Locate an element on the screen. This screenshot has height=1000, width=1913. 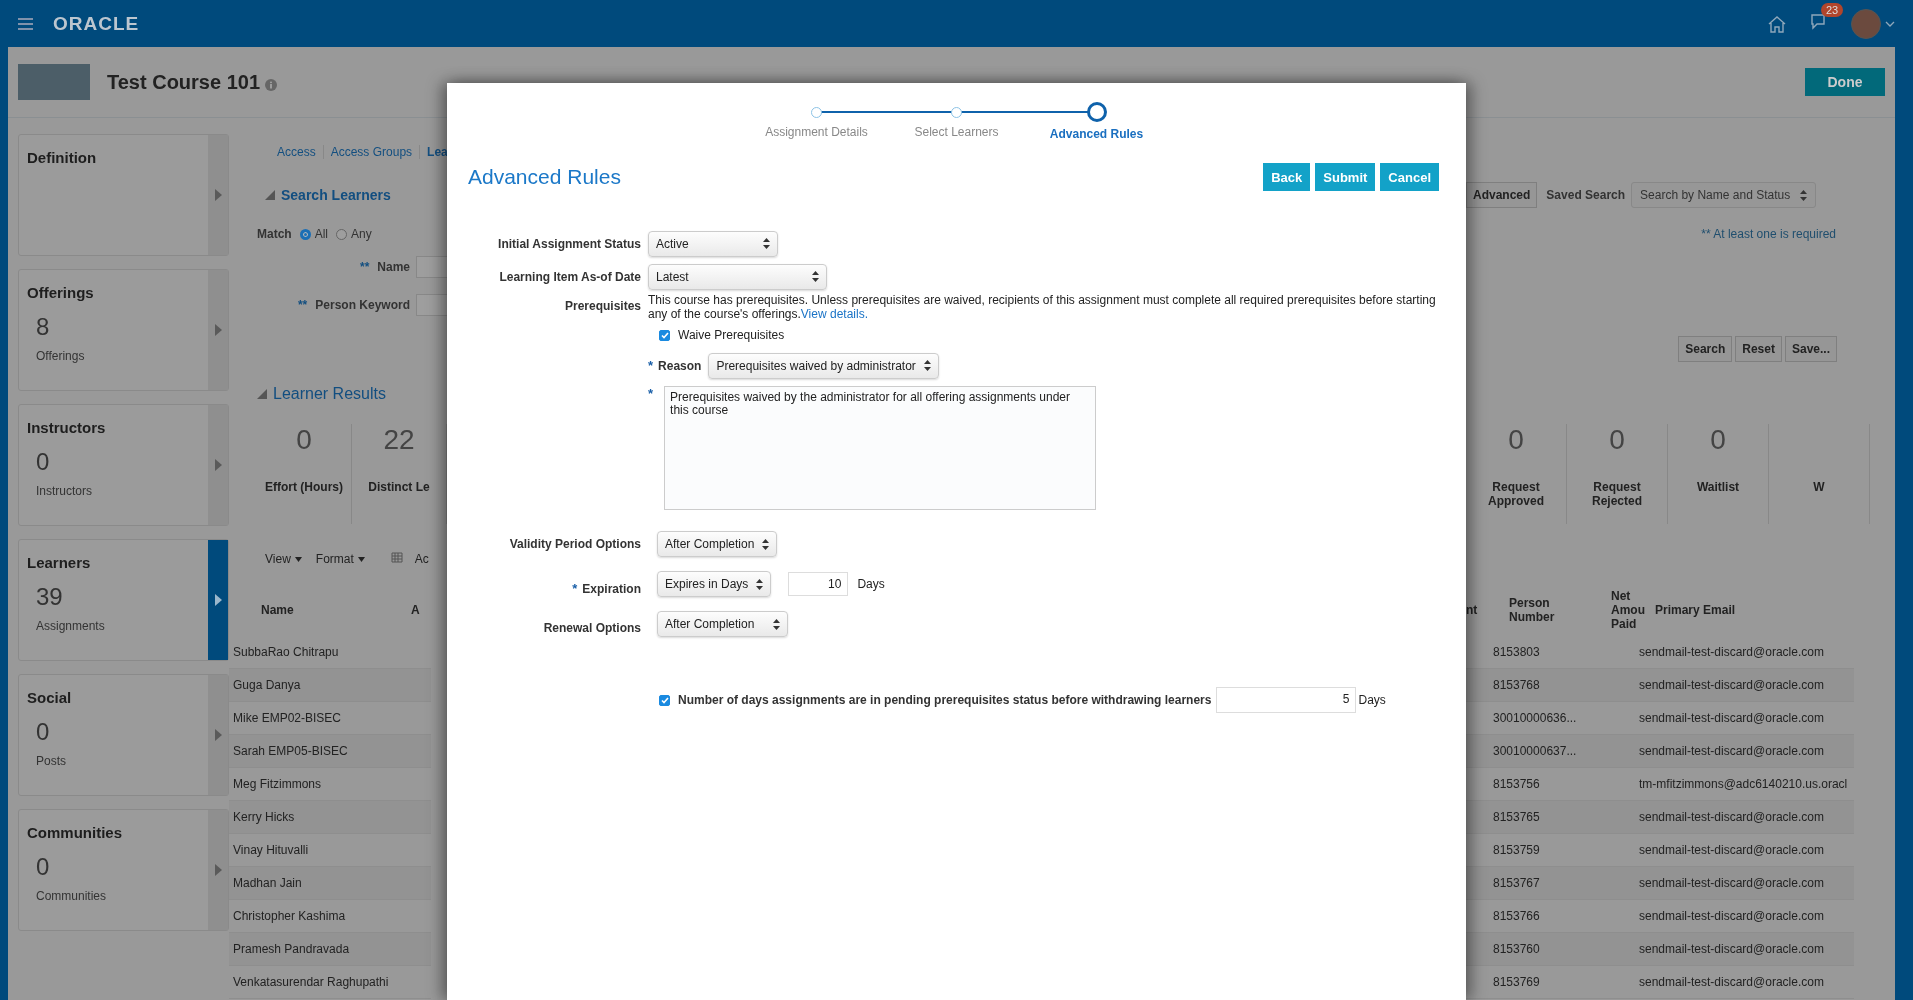
view-details-link: View details. is located at coordinates (834, 314).